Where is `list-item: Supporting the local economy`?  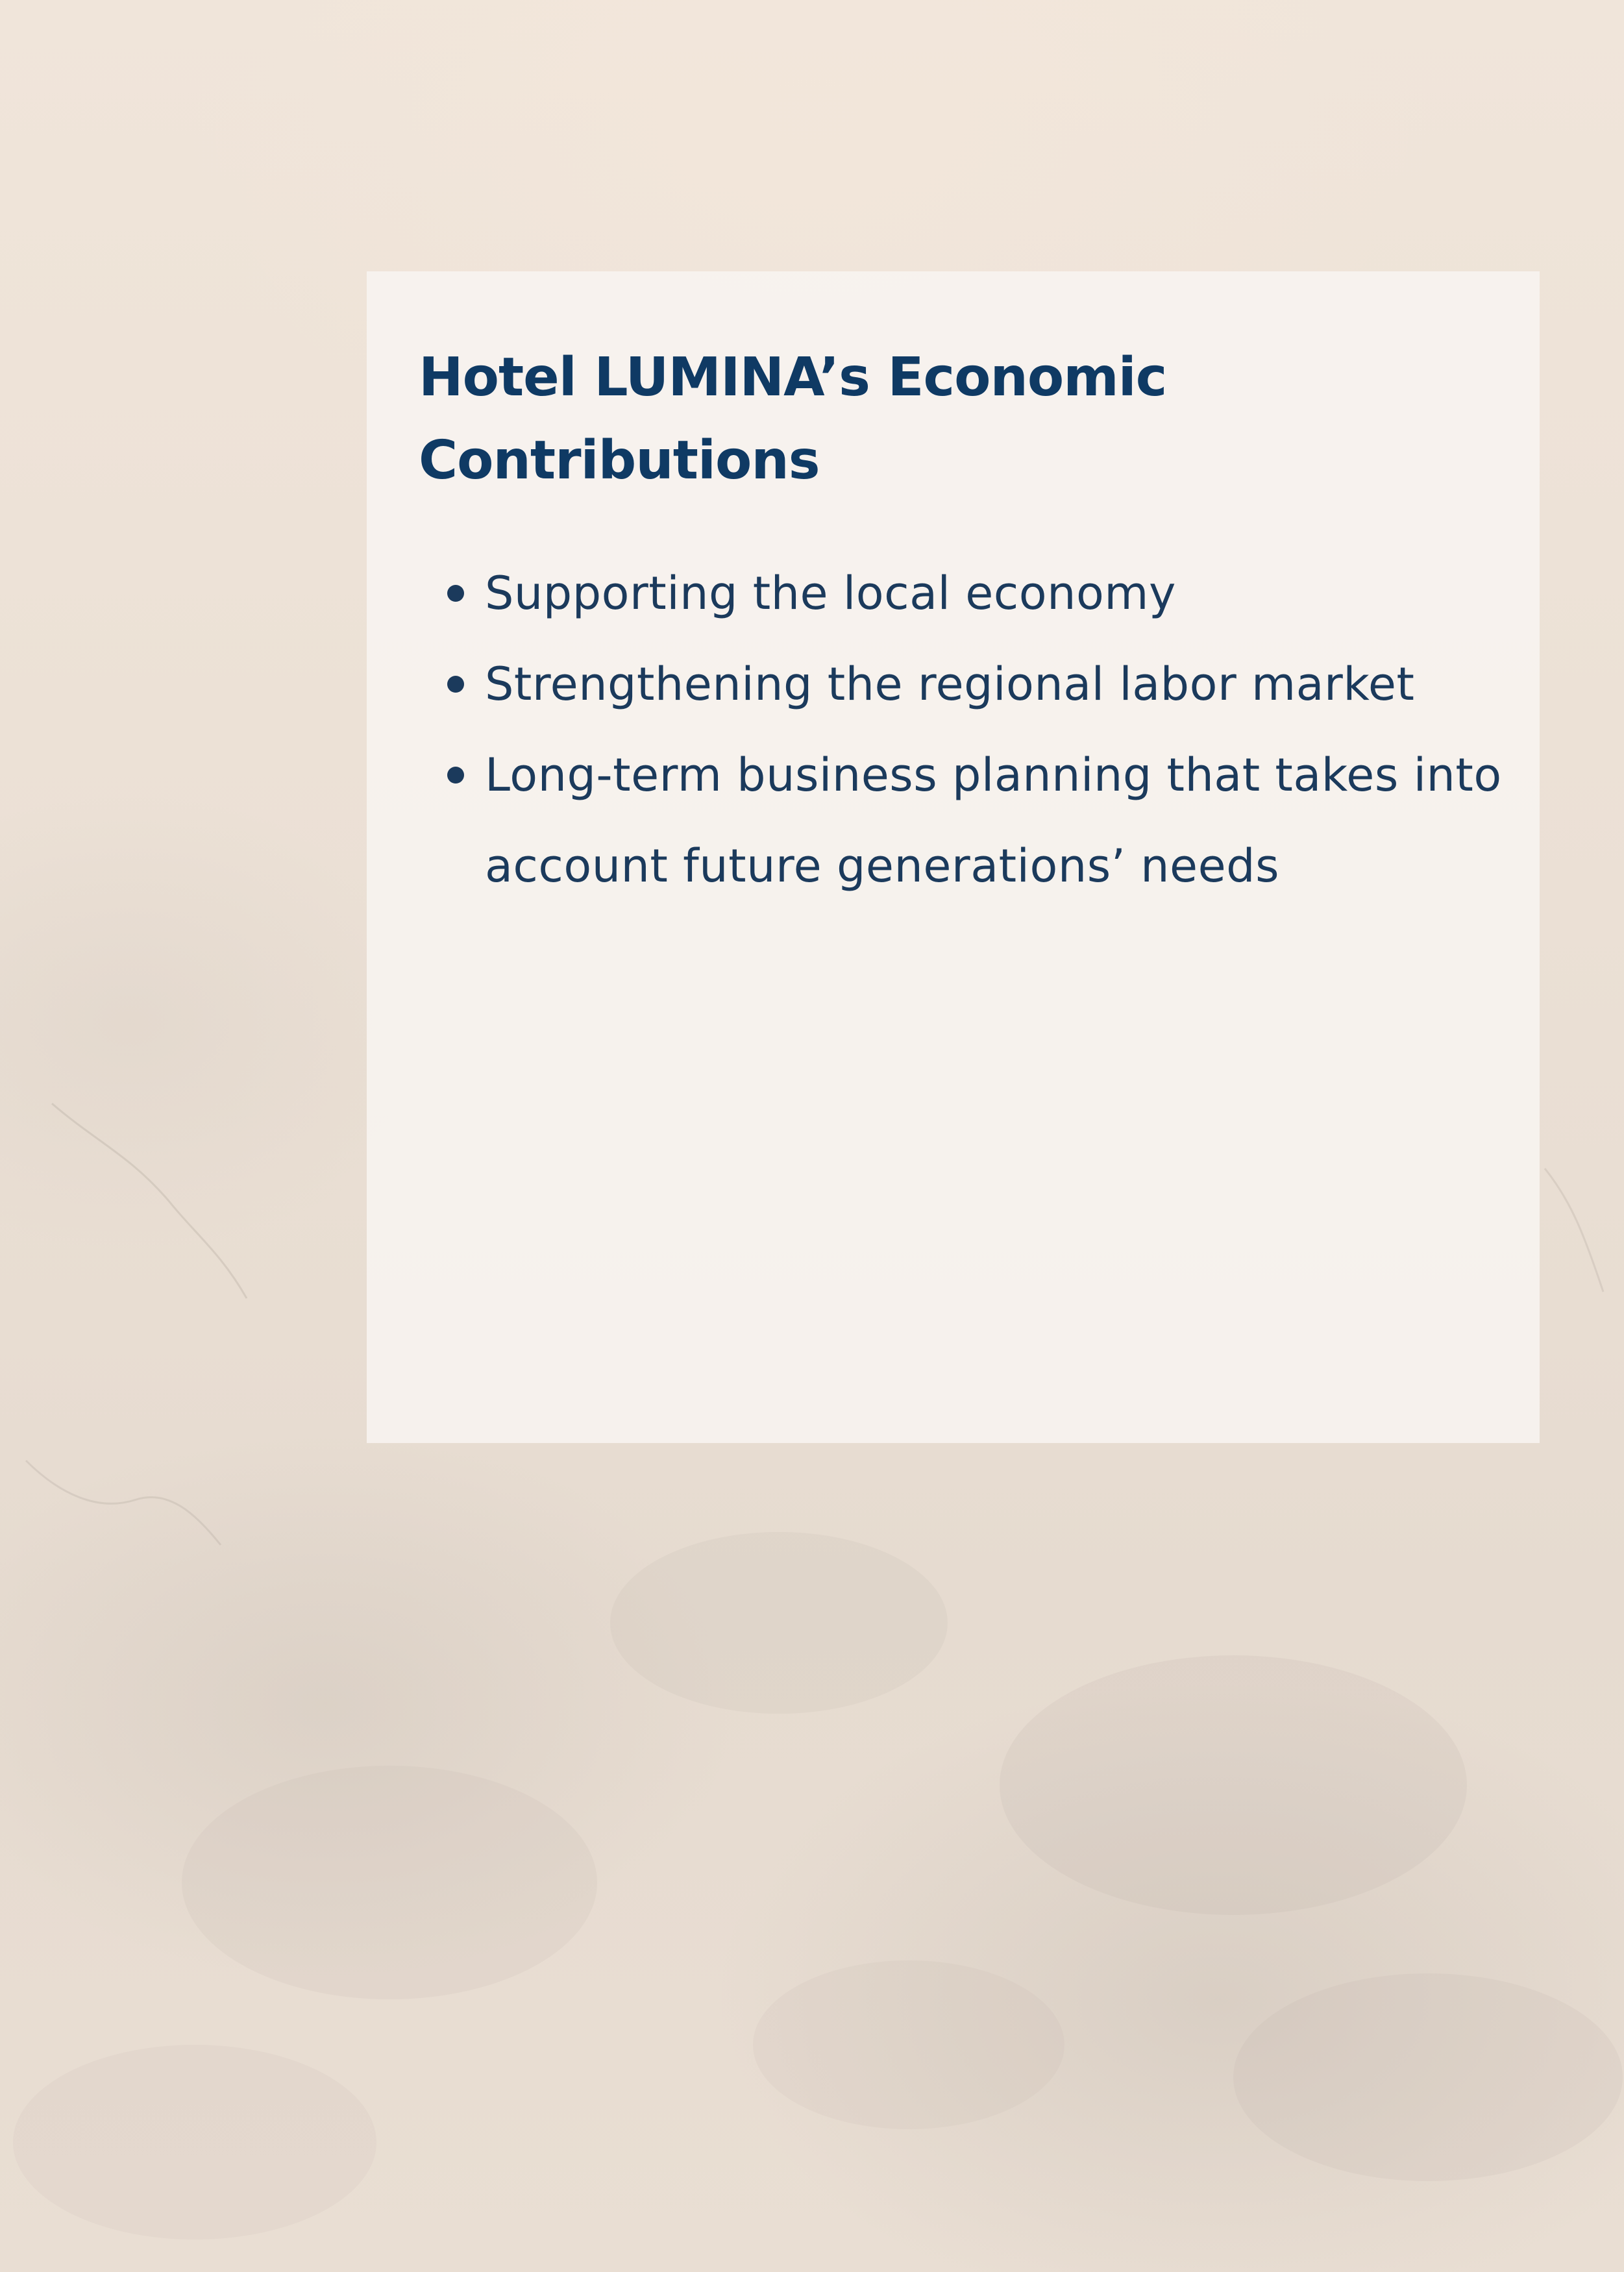
list-item: Supporting the local economy is located at coordinates (960, 593).